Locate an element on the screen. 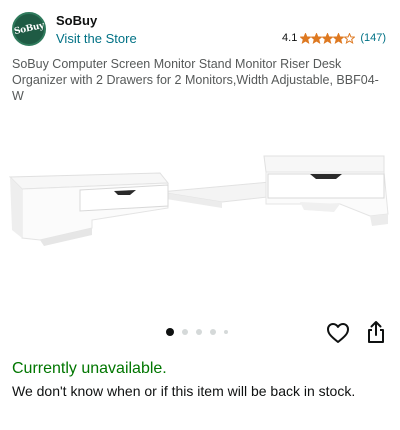  review-count-link: (147) is located at coordinates (373, 38).